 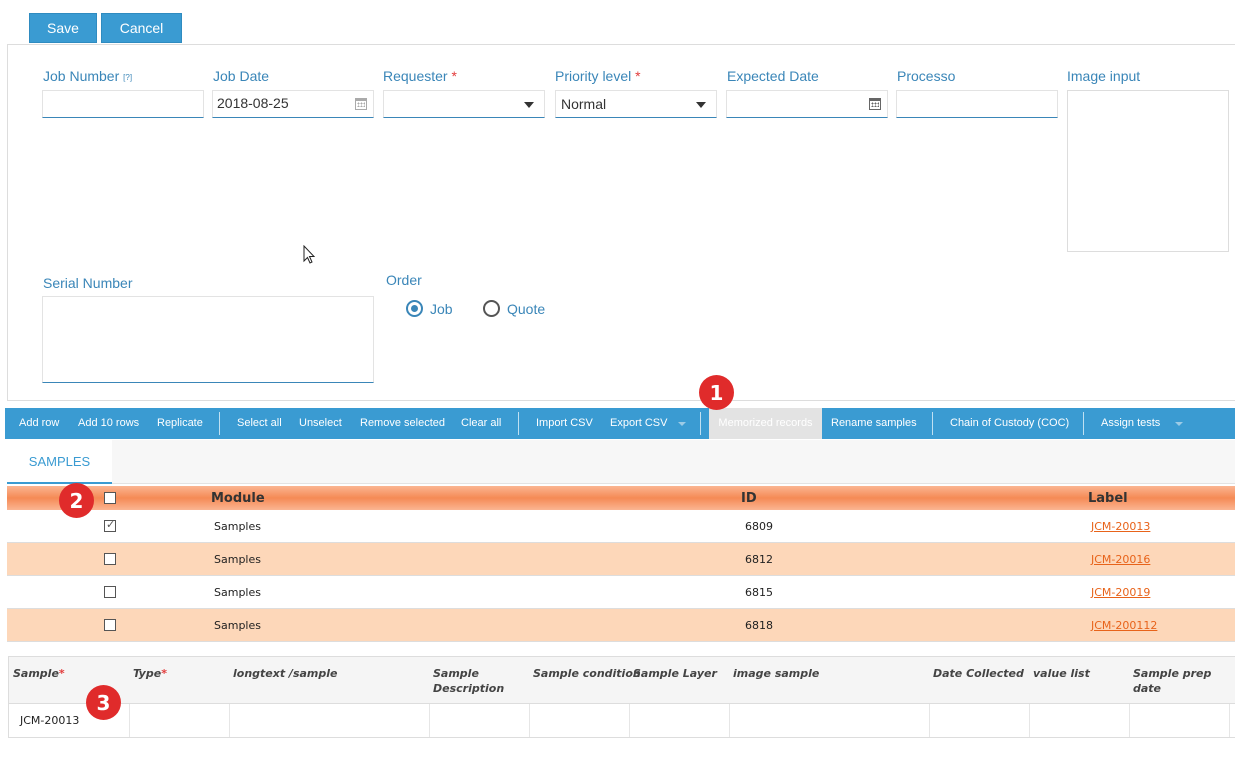 I want to click on processo-label: Processo, so click(x=926, y=76).